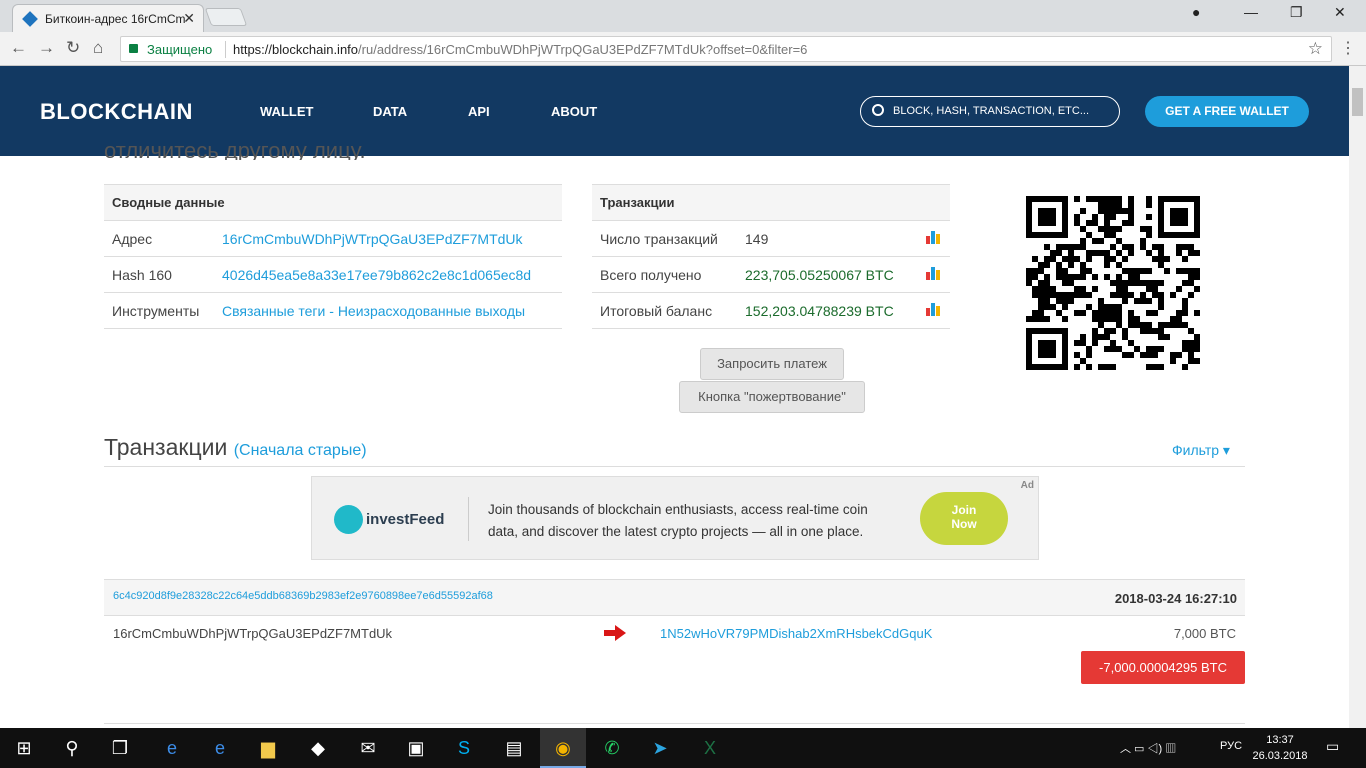 The height and width of the screenshot is (768, 1366). What do you see at coordinates (772, 364) in the screenshot?
I see `request-payment-button: Запросить платеж` at bounding box center [772, 364].